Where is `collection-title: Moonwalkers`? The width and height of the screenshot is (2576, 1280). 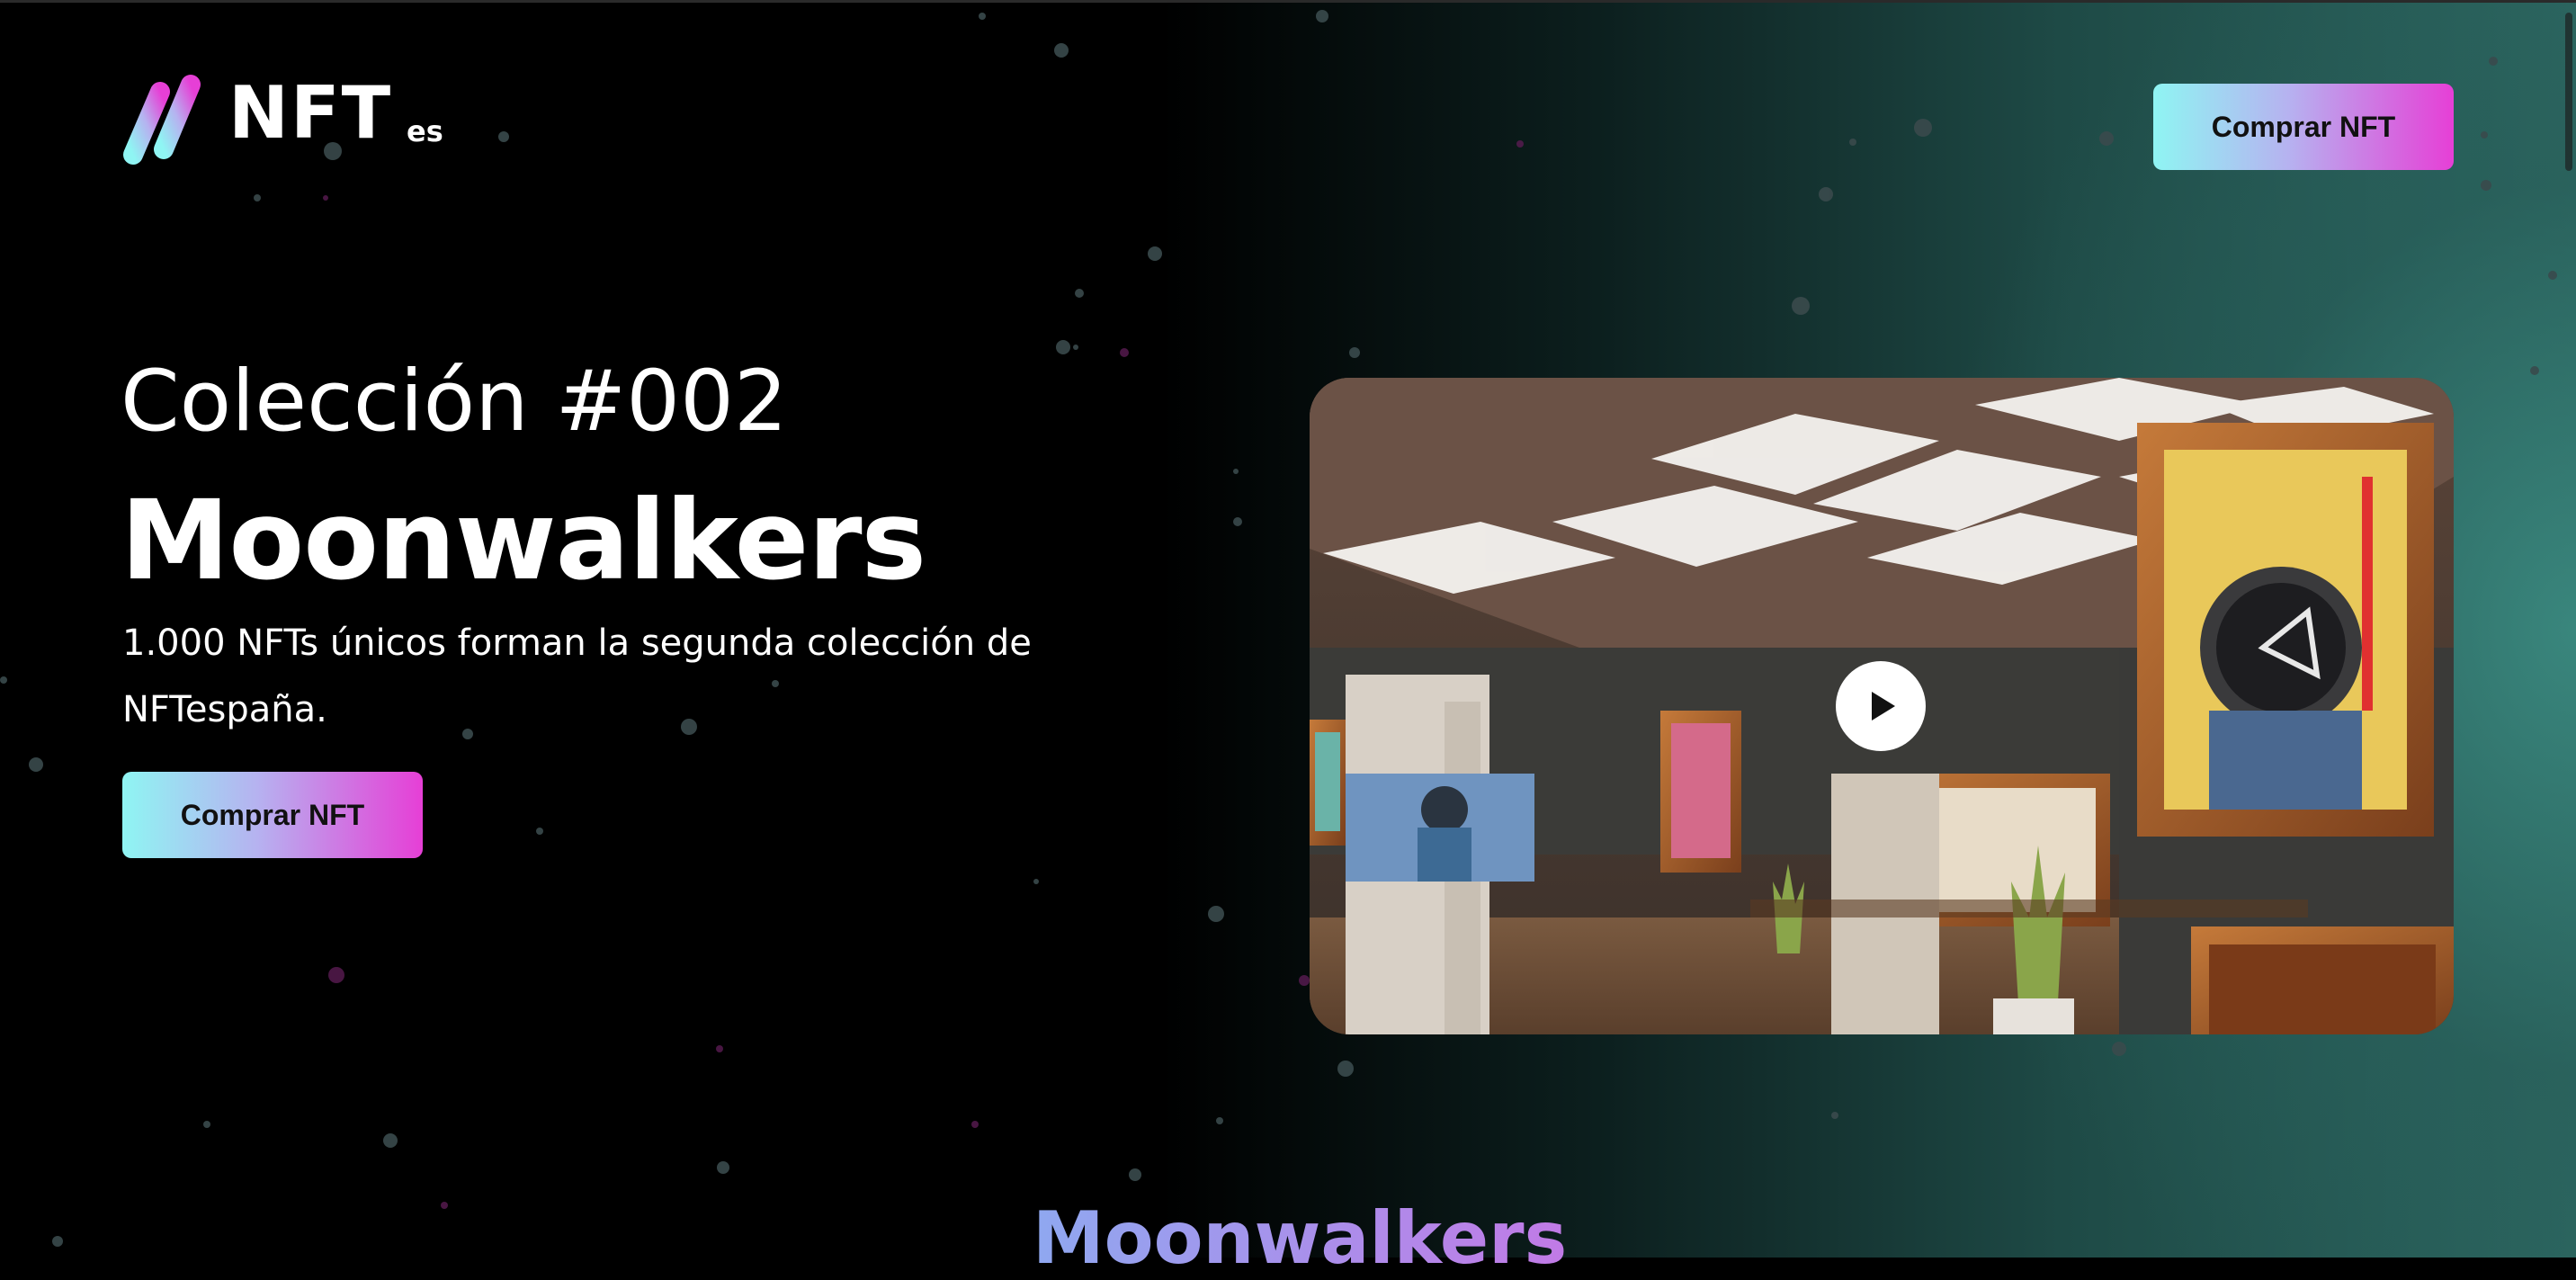 collection-title: Moonwalkers is located at coordinates (523, 540).